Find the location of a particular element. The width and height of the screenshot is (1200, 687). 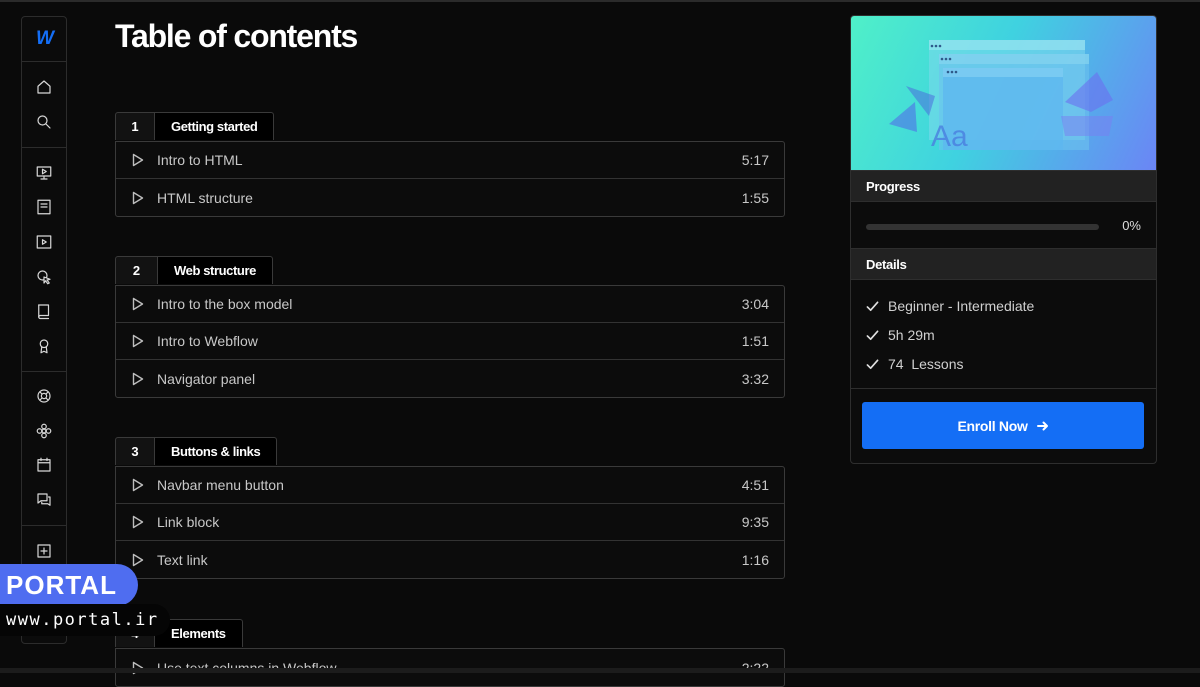

sidebar: W is located at coordinates (44, 330).